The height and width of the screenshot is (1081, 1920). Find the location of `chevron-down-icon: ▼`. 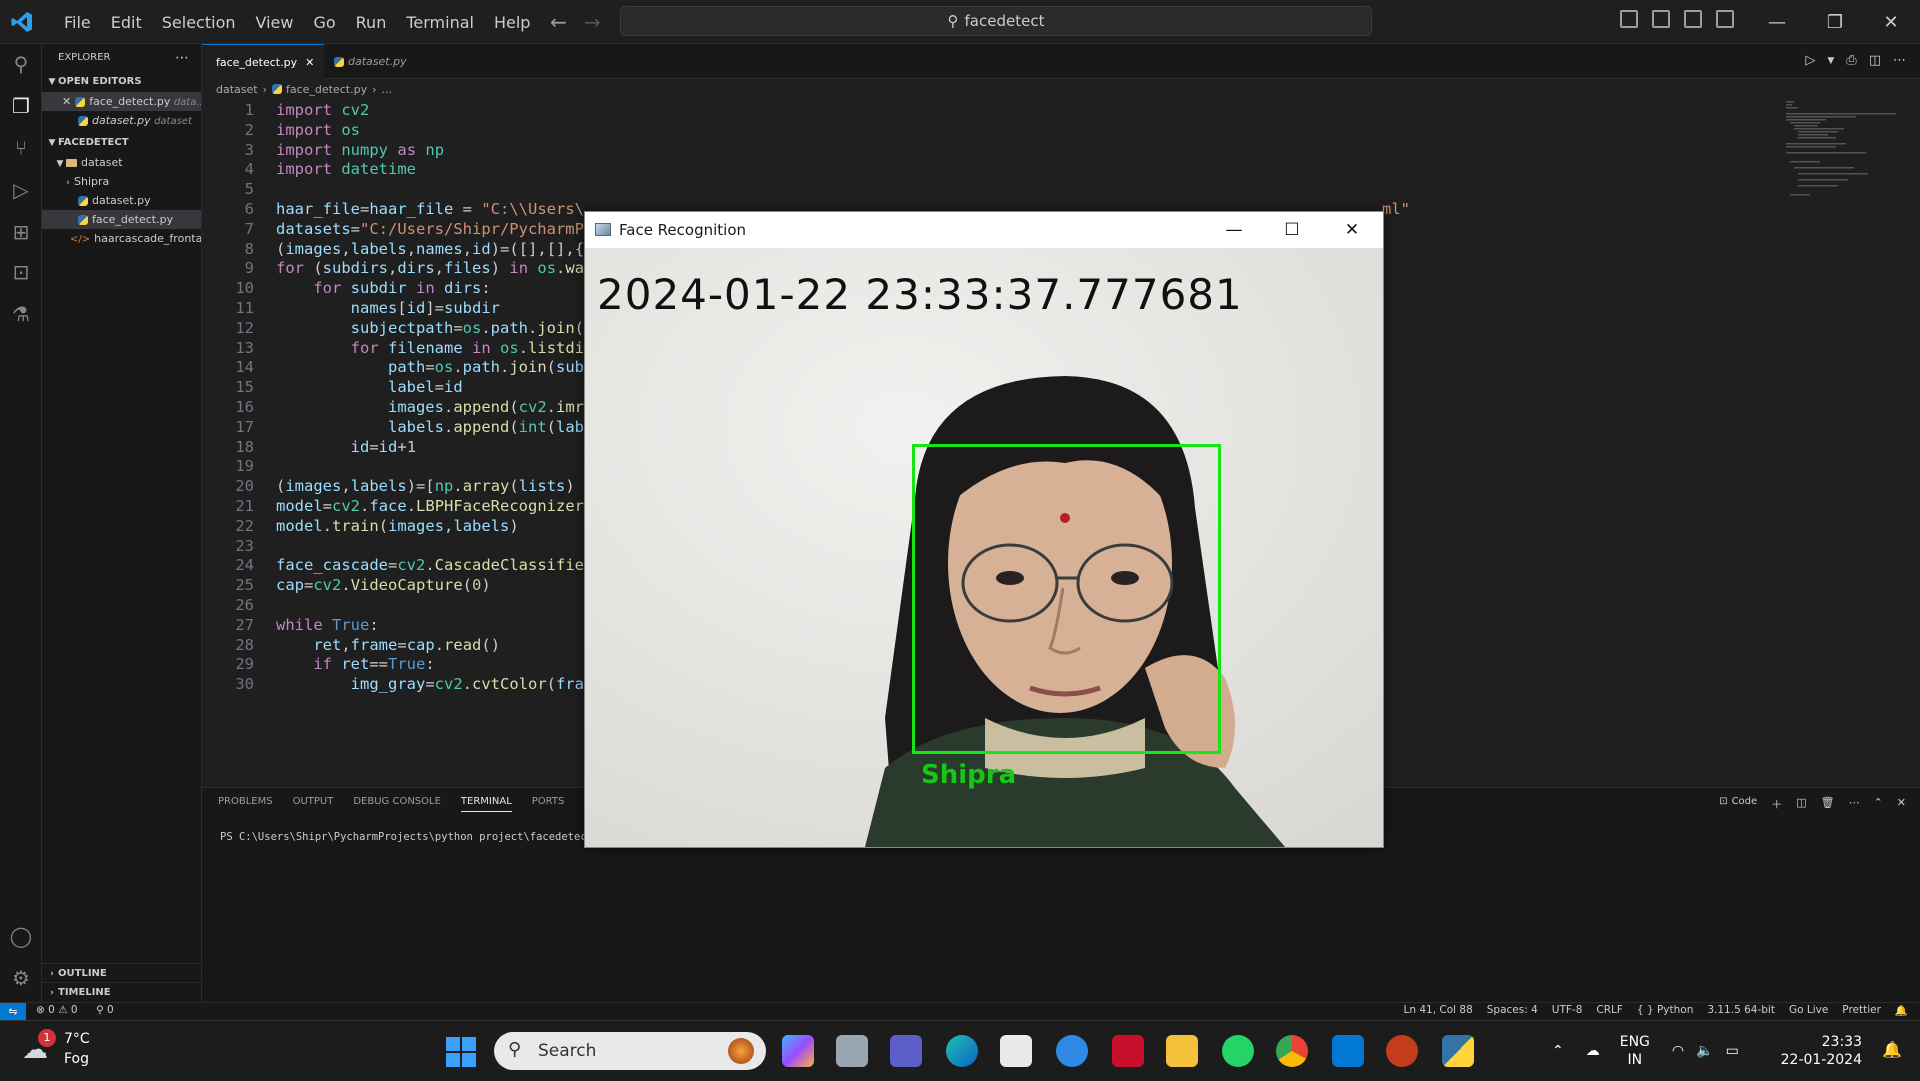

chevron-down-icon: ▼ is located at coordinates (1830, 61).